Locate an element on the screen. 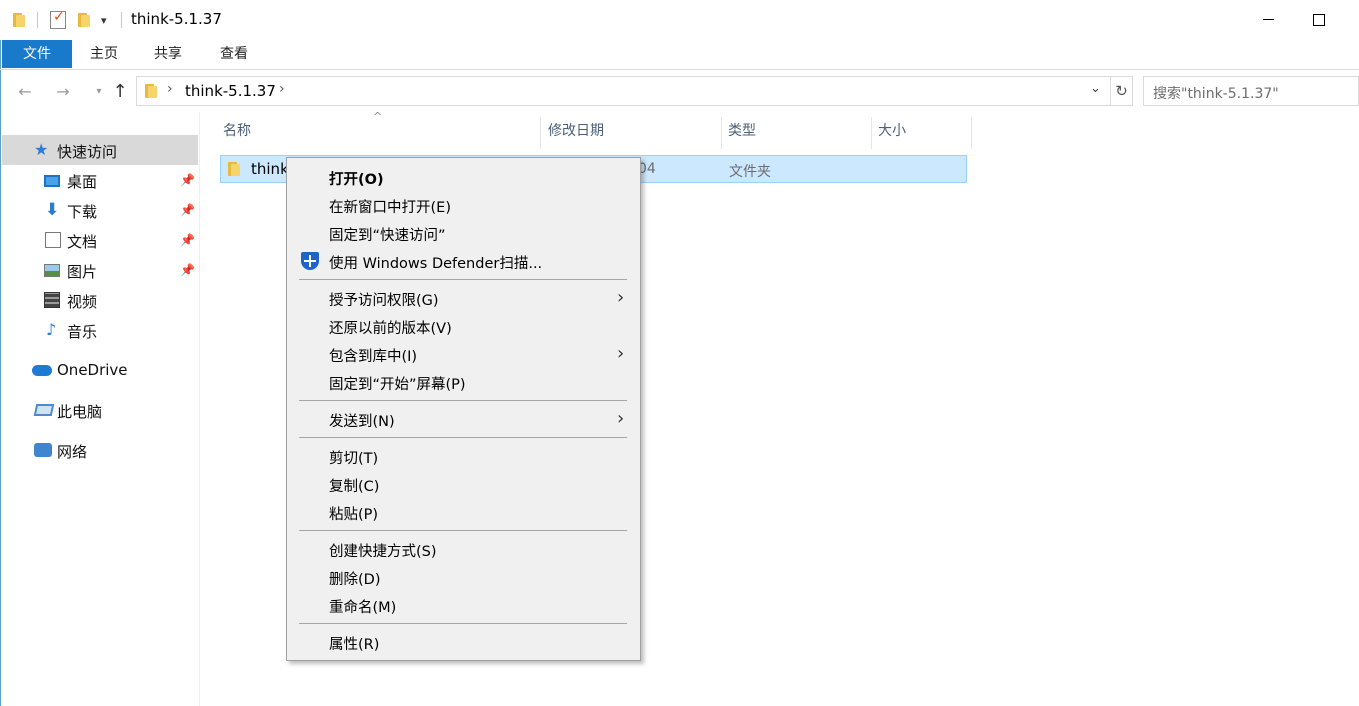 This screenshot has height=706, width=1359. menu-item-open-new-window: 在新窗口中打开(E) is located at coordinates (463, 205).